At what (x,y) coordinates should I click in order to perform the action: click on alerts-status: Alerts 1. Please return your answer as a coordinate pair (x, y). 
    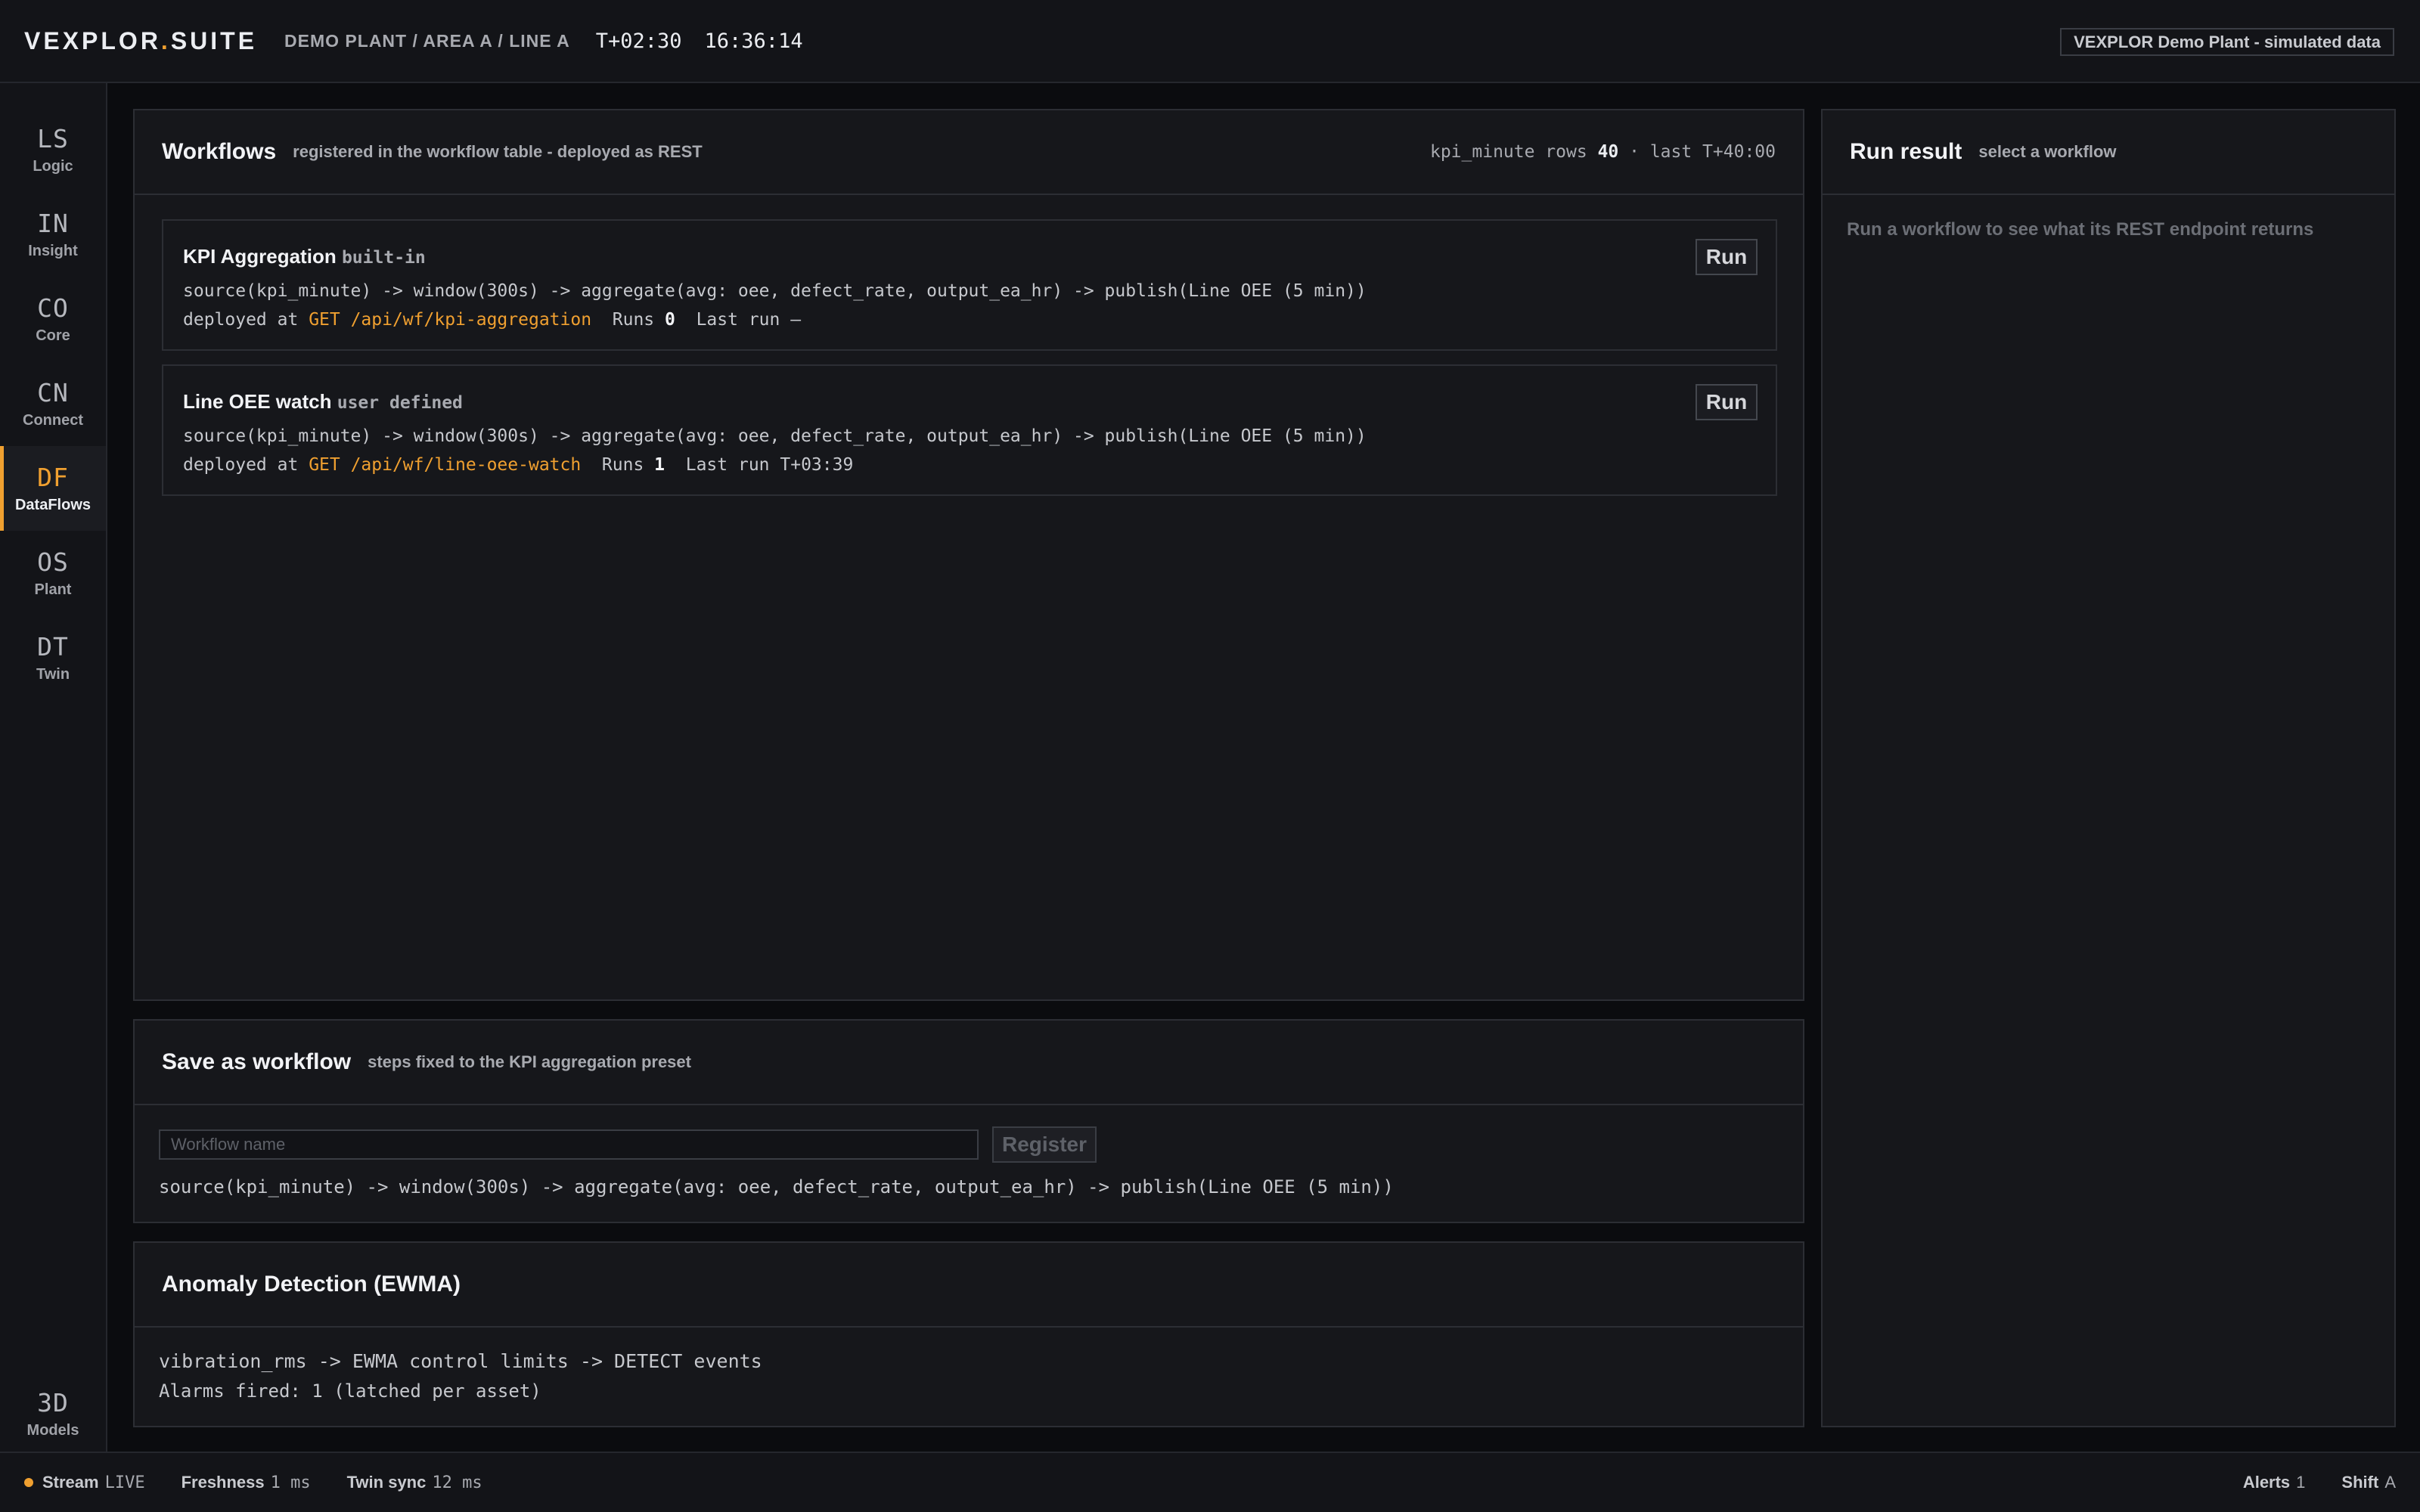
    Looking at the image, I should click on (2274, 1482).